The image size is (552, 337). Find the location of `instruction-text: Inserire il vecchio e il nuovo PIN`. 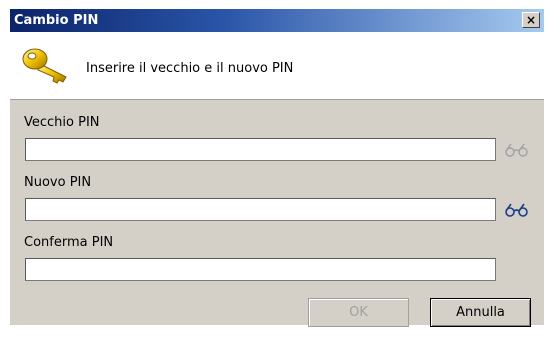

instruction-text: Inserire il vecchio e il nuovo PIN is located at coordinates (190, 68).